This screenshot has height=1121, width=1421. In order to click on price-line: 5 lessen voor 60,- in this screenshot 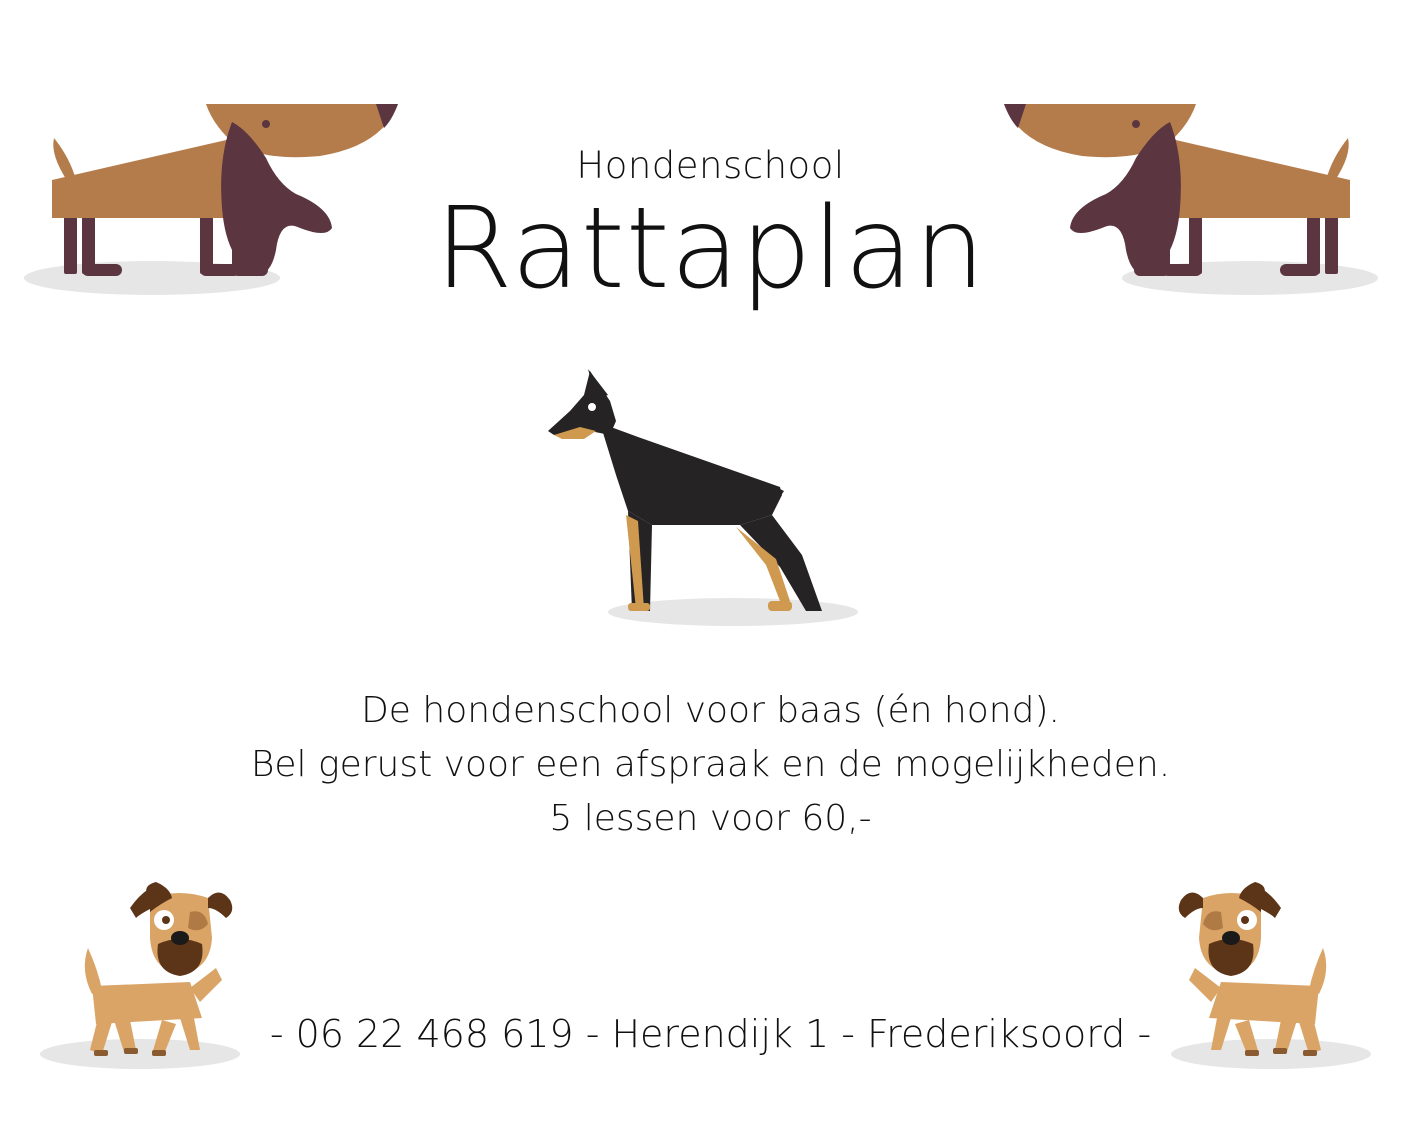, I will do `click(710, 818)`.